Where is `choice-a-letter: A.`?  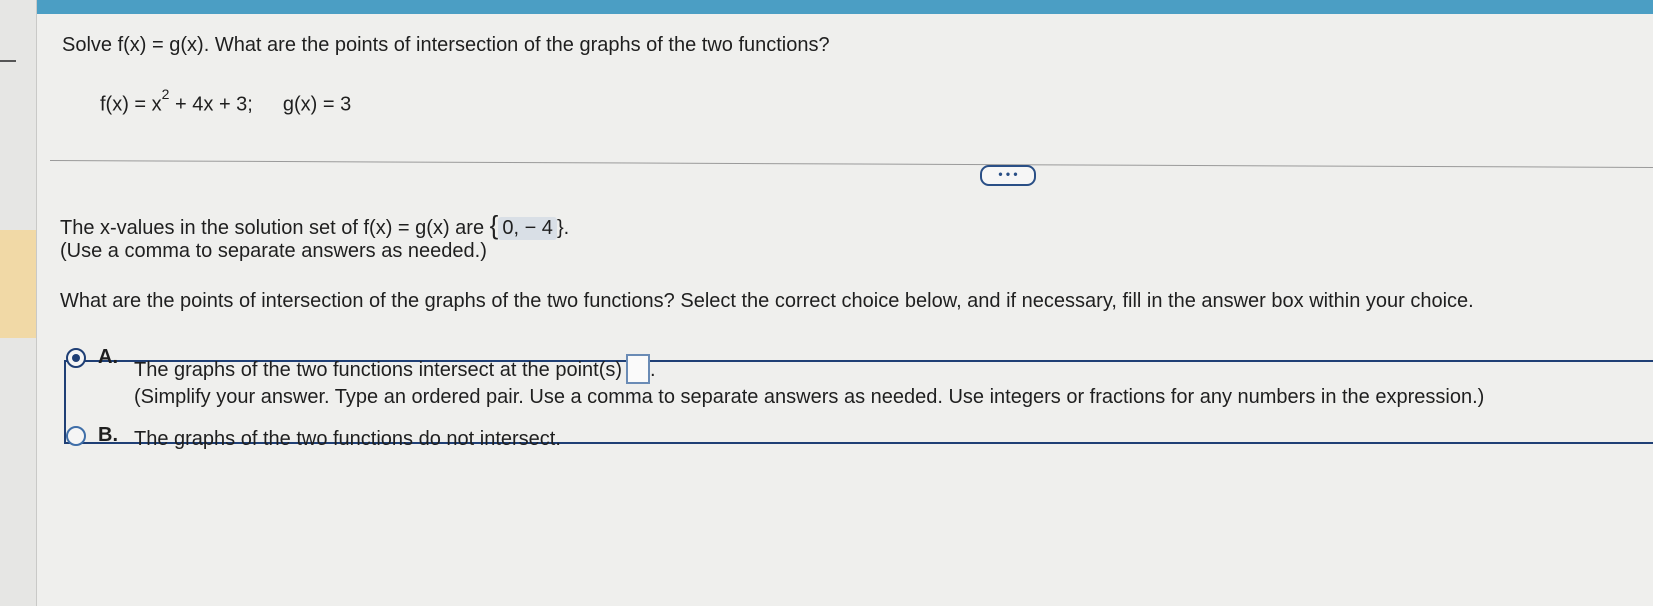
choice-a-letter: A. is located at coordinates (108, 357).